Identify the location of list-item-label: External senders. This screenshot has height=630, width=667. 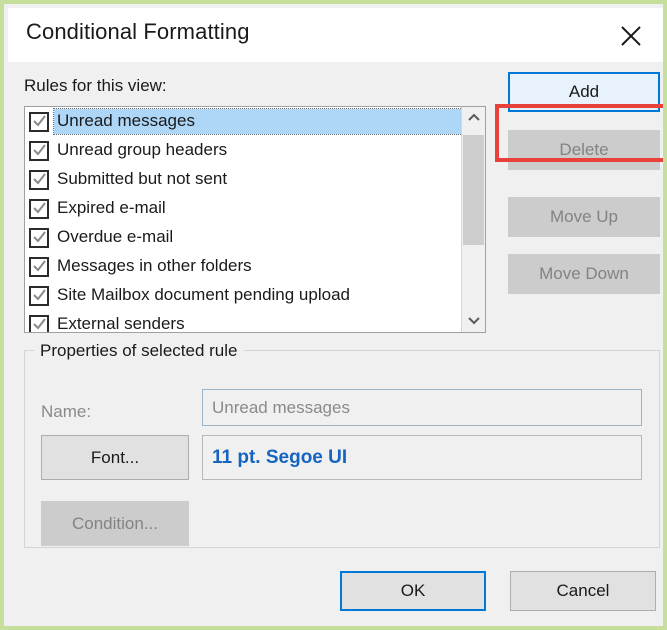
(121, 323).